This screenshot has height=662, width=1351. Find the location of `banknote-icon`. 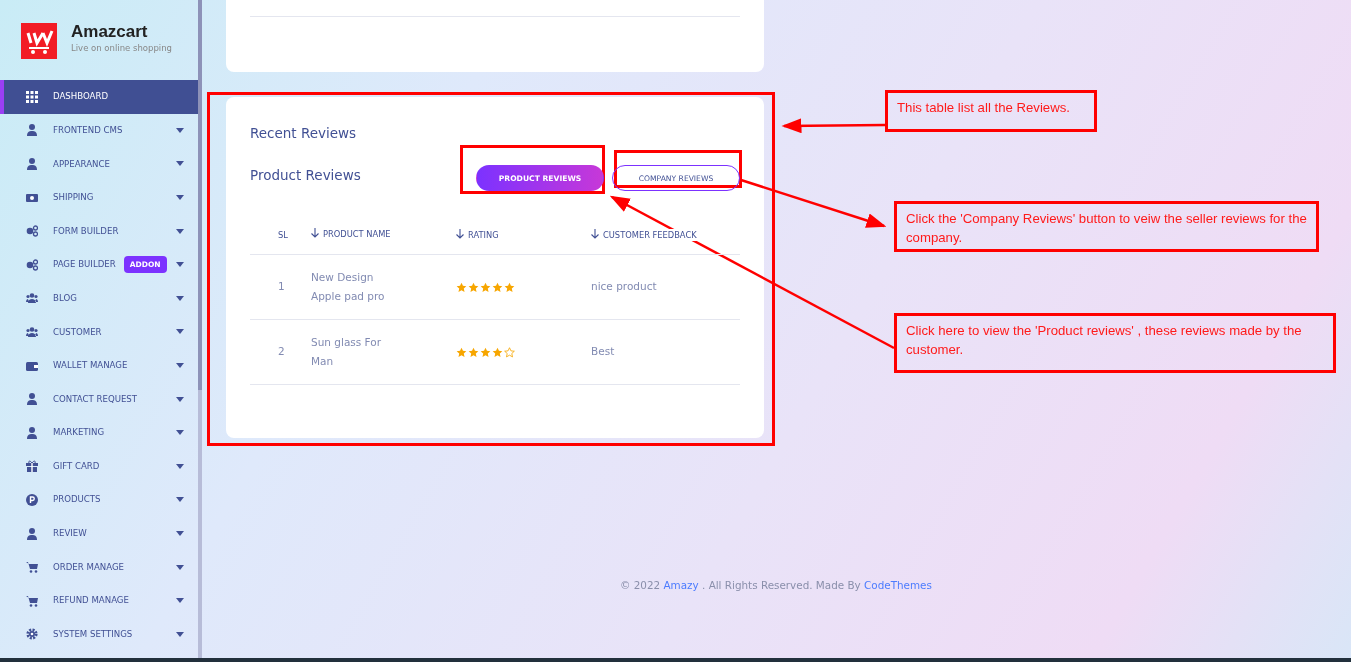

banknote-icon is located at coordinates (32, 197).